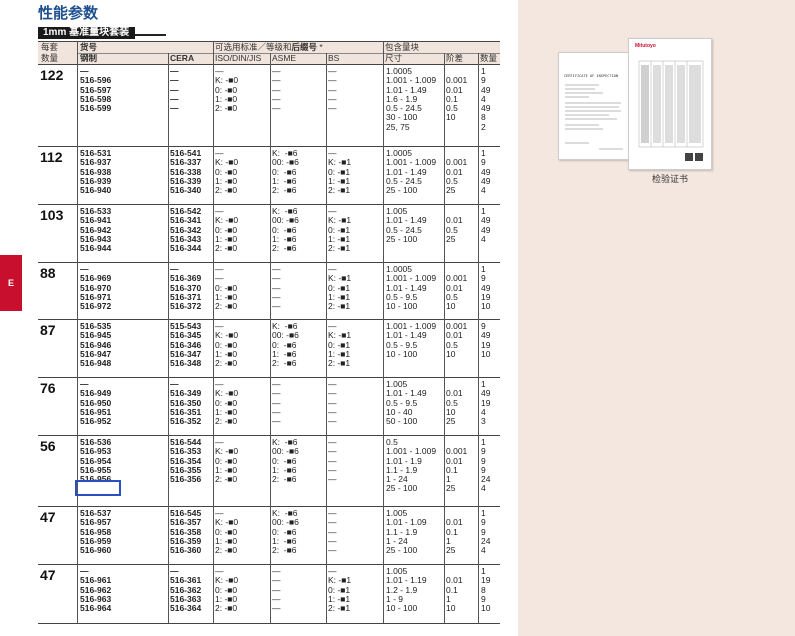  What do you see at coordinates (11, 283) in the screenshot?
I see `section-tab: E` at bounding box center [11, 283].